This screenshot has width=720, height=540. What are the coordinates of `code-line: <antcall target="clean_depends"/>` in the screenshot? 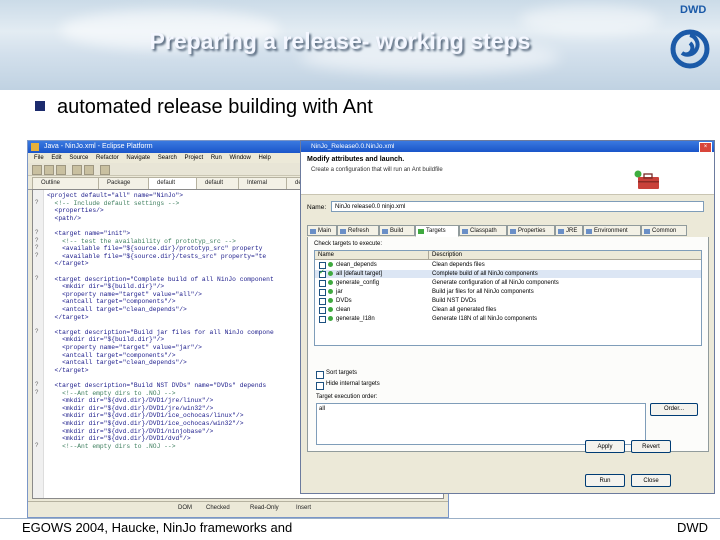 It's located at (117, 363).